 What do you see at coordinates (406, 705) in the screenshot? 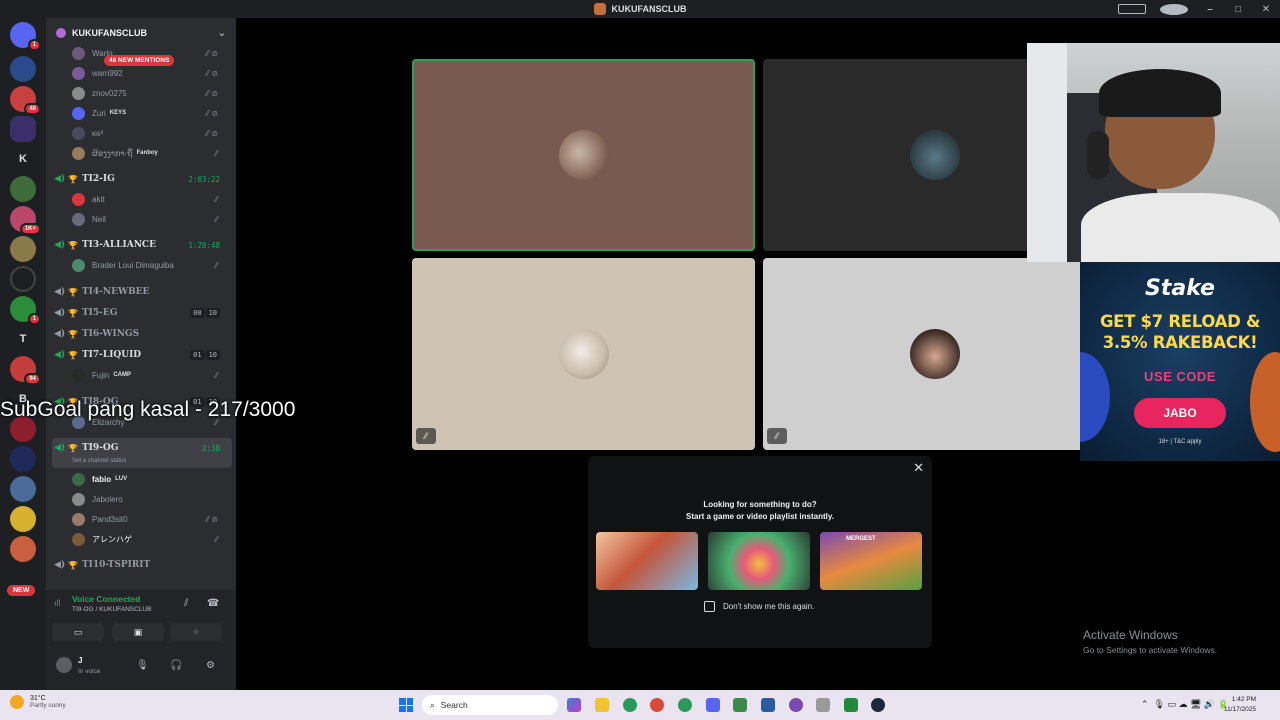
I see `windows-start-icon` at bounding box center [406, 705].